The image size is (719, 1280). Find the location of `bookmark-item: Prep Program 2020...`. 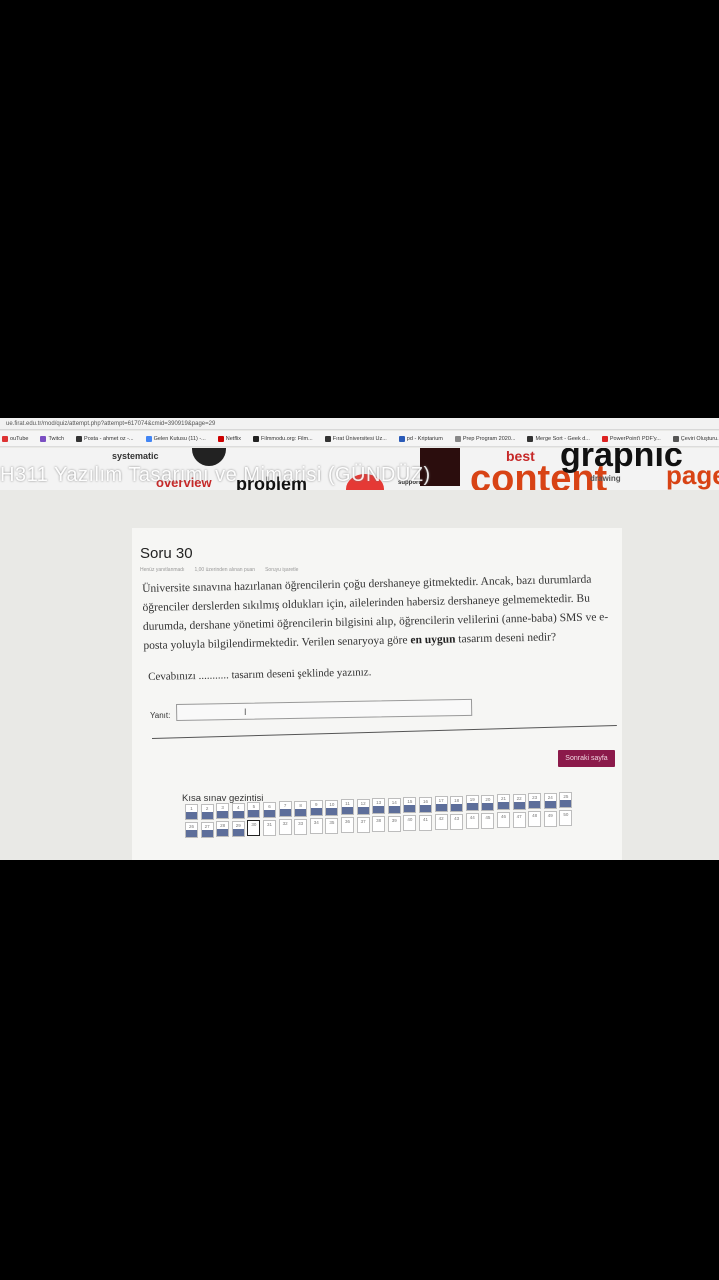

bookmark-item: Prep Program 2020... is located at coordinates (488, 438).